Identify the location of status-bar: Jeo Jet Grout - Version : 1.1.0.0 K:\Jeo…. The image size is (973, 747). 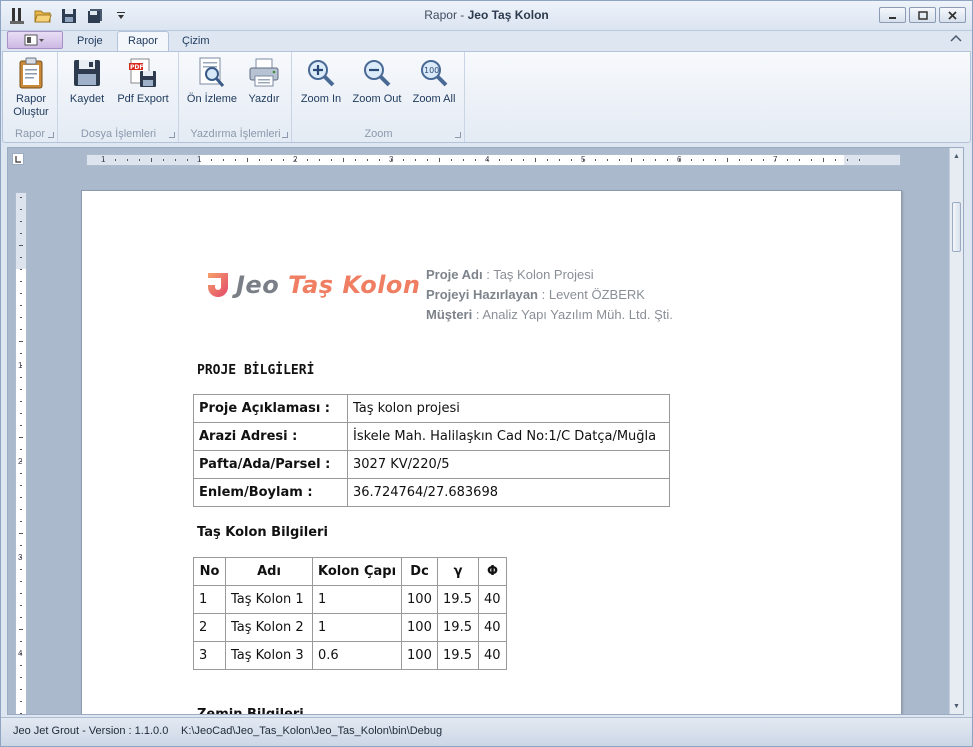
(486, 731).